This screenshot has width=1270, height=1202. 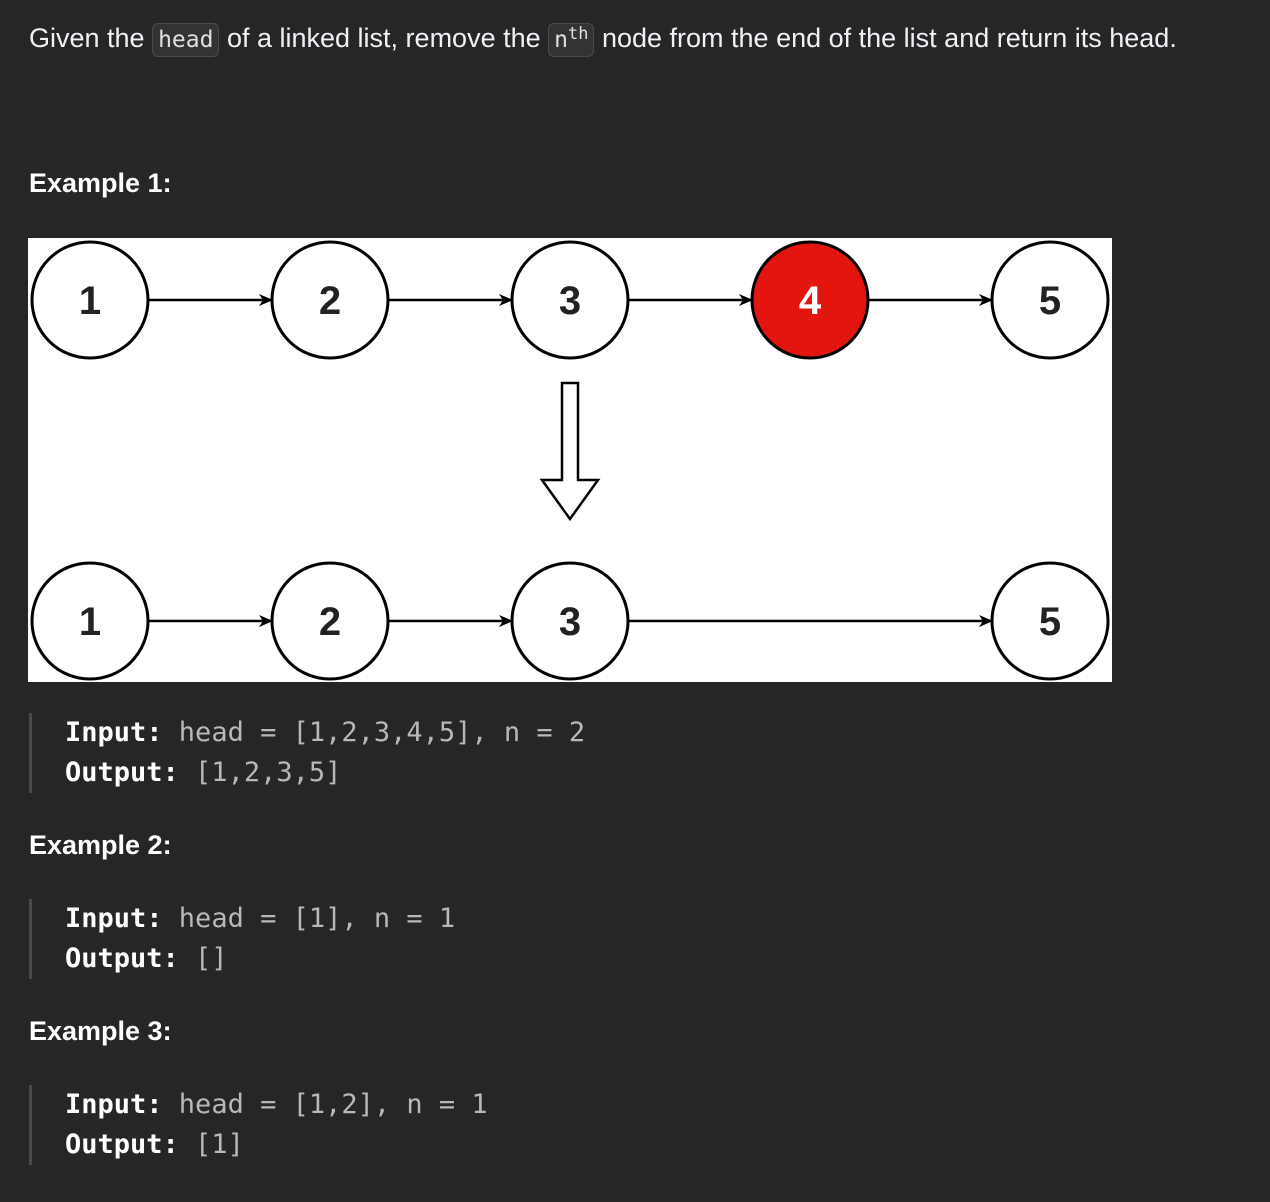 I want to click on description-text-2: of a linked list, remove the, so click(x=384, y=38).